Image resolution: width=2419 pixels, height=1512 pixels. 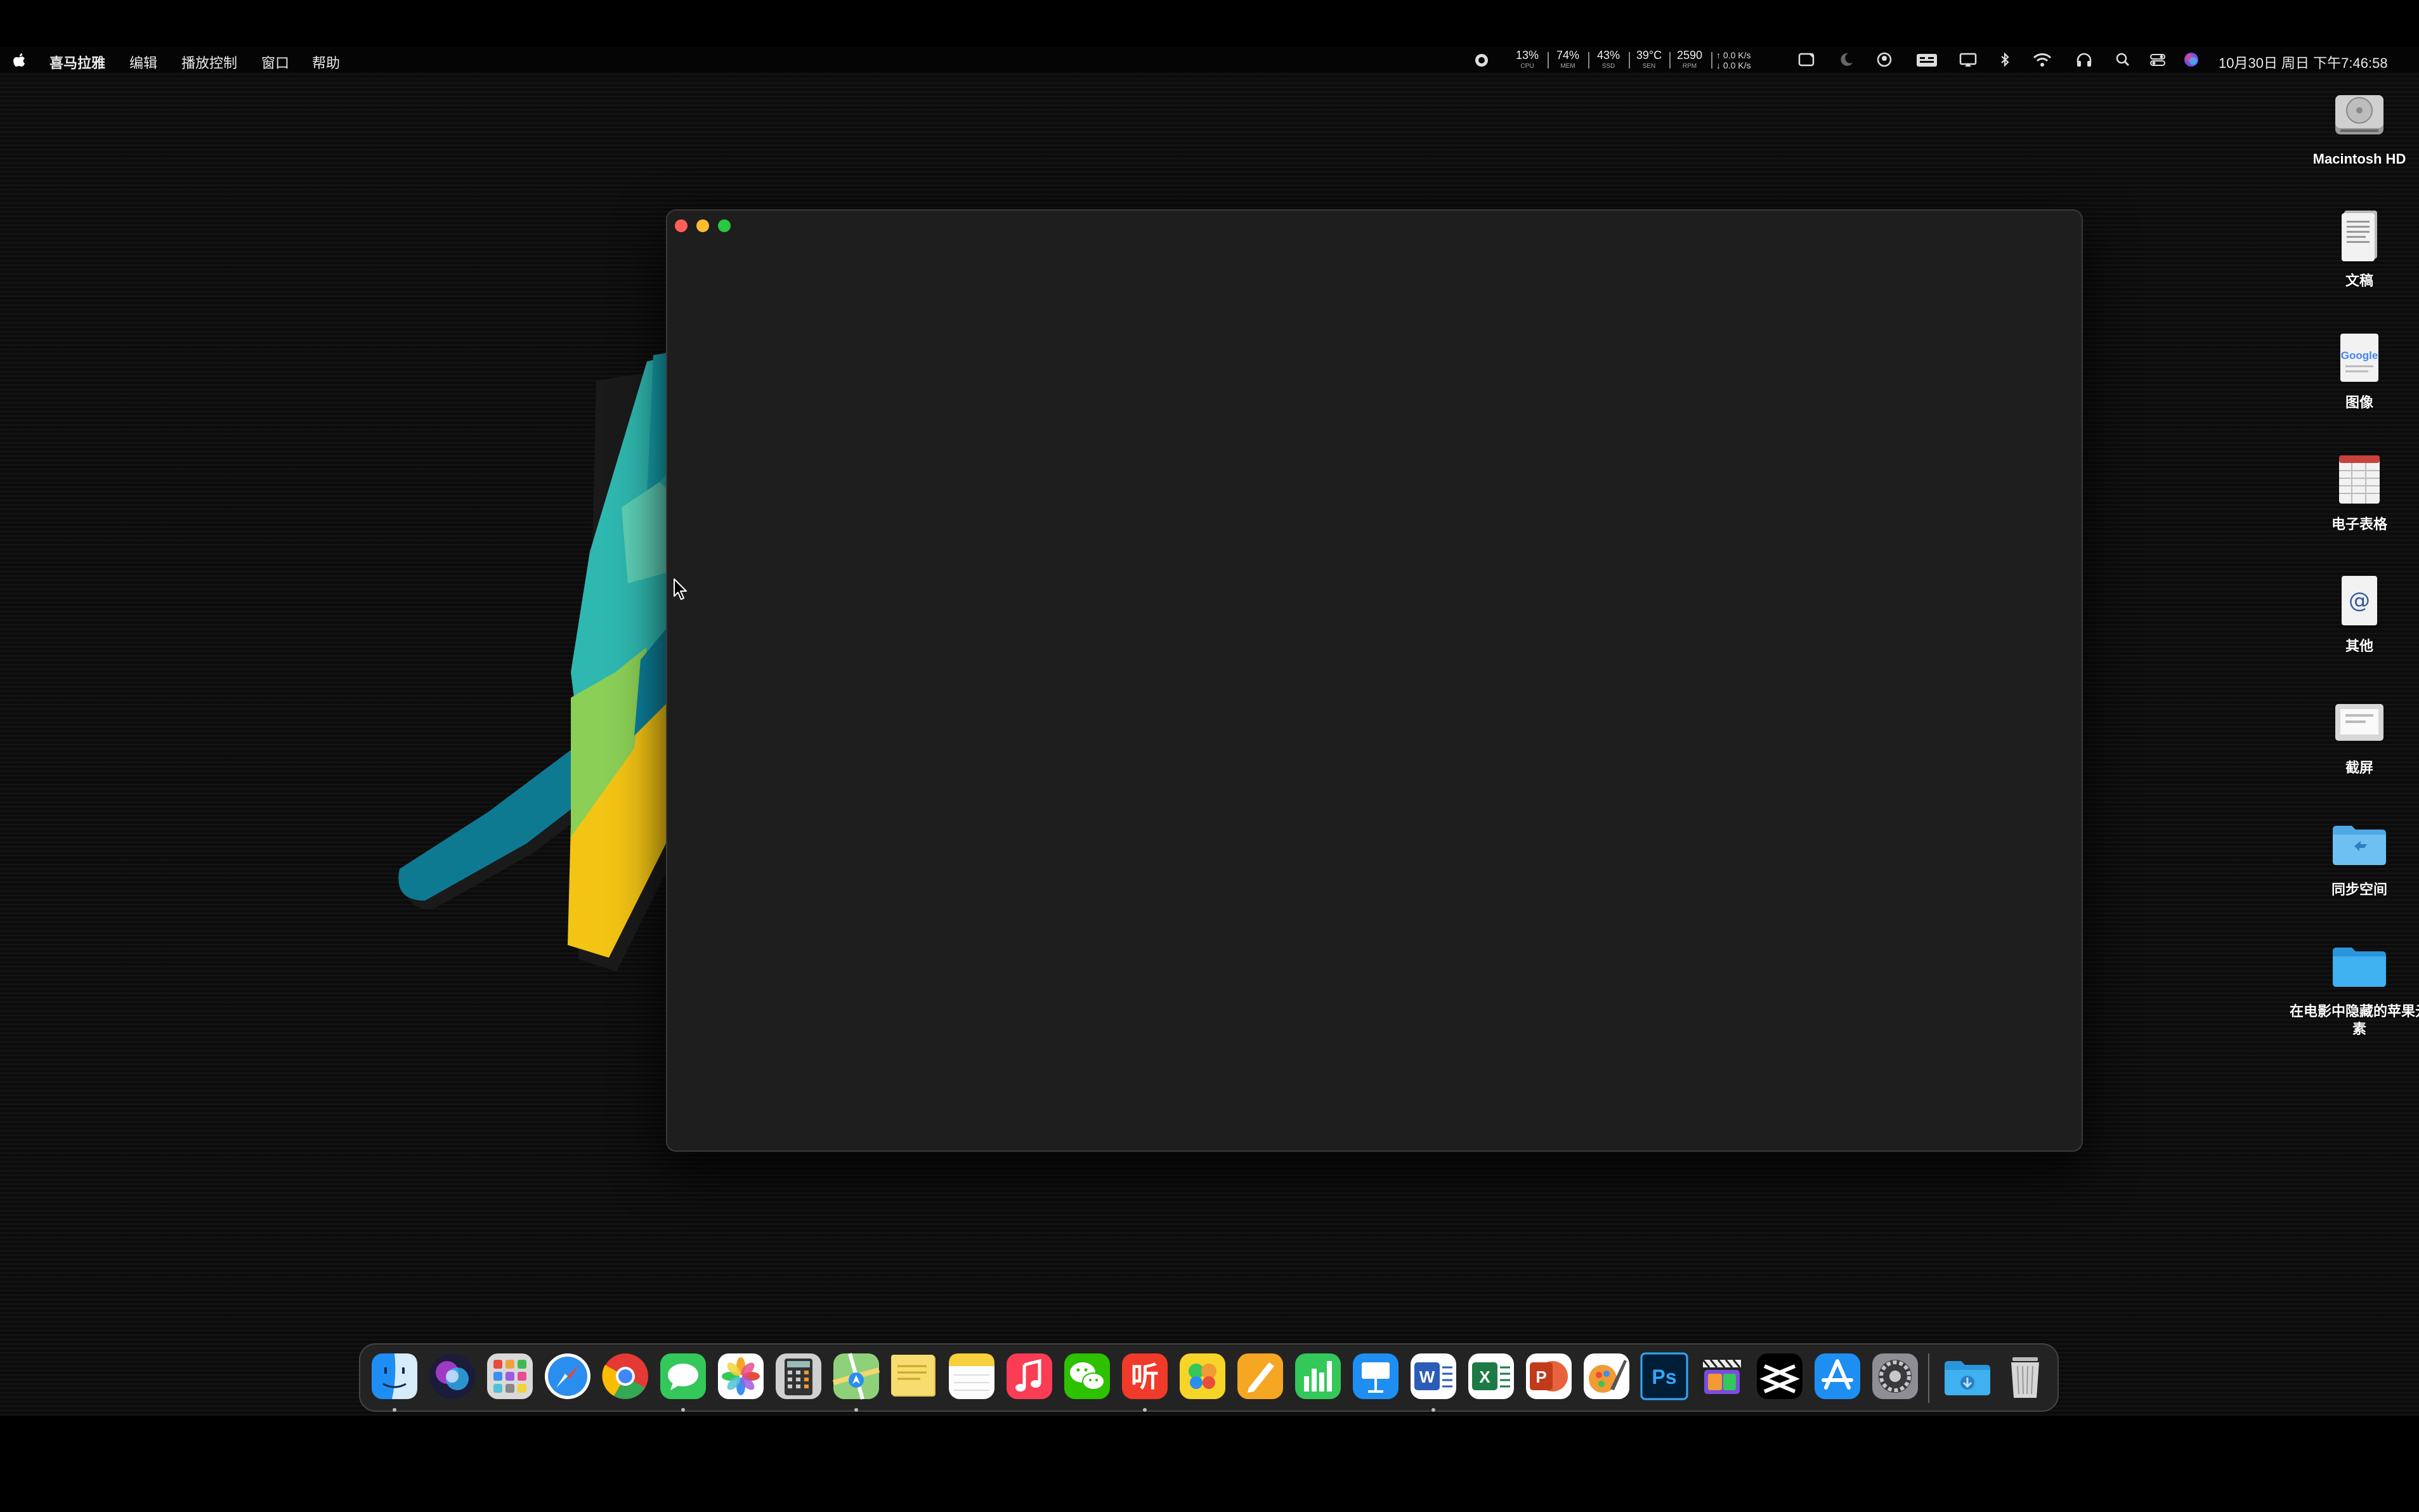 I want to click on svg-text: W, so click(x=1427, y=1376).